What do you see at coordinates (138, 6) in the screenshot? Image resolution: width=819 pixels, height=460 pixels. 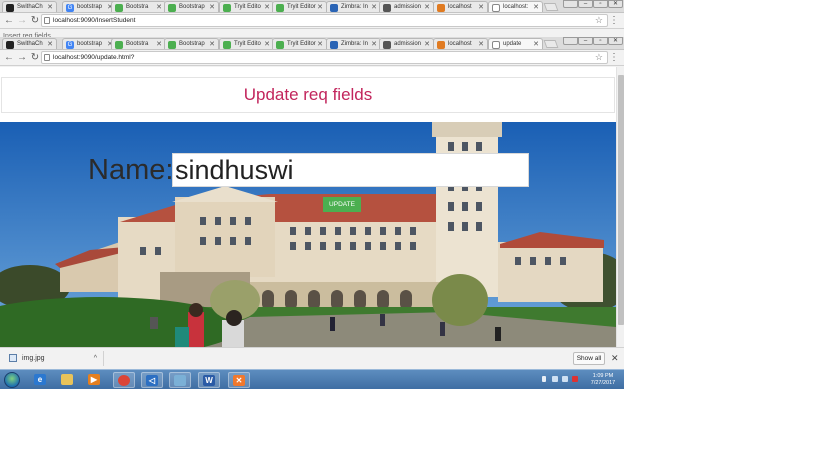 I see `back-tab-3: Bootstra ✕` at bounding box center [138, 6].